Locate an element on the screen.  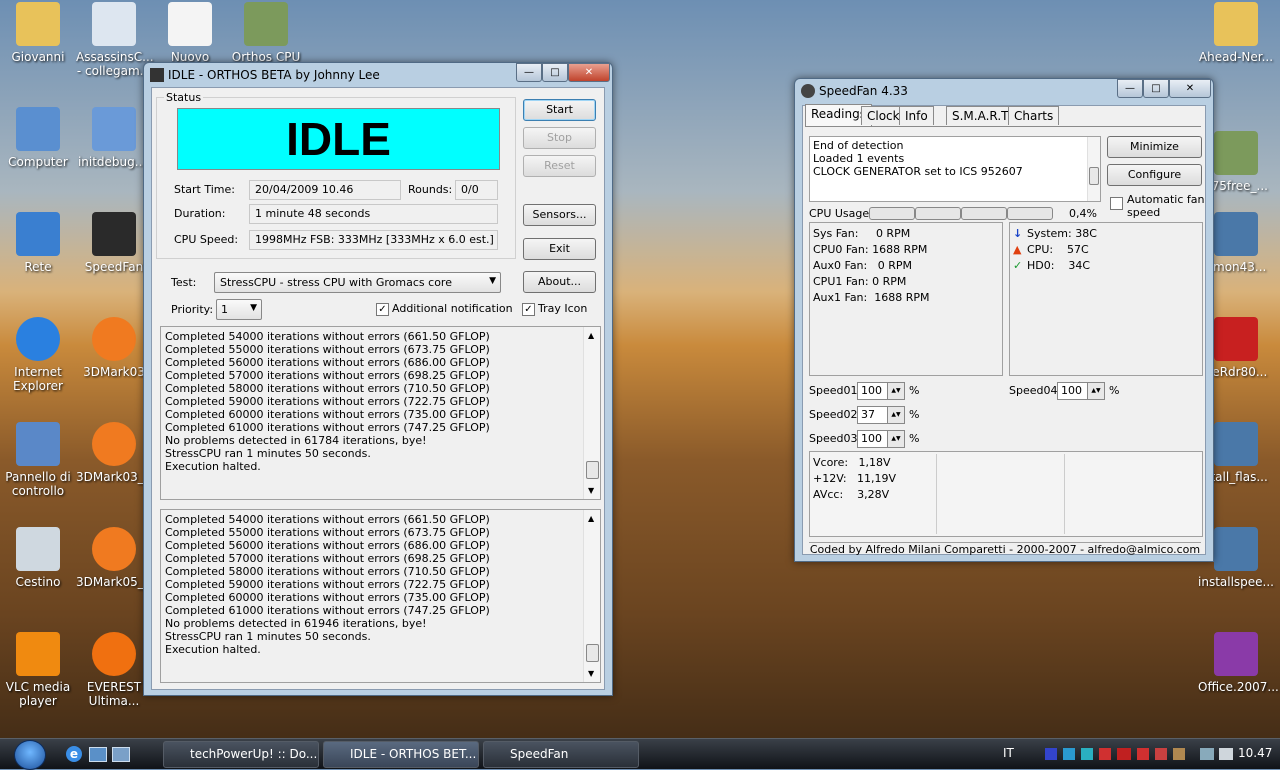
desktop-icon-label: Computer is located at coordinates (38, 162).